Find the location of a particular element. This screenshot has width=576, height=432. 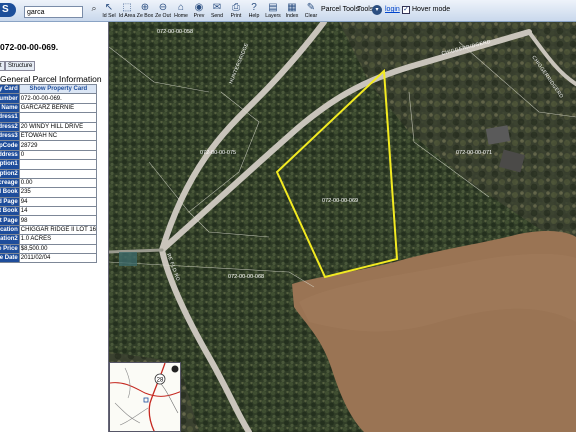

table-row: at Book14 is located at coordinates (49, 211).